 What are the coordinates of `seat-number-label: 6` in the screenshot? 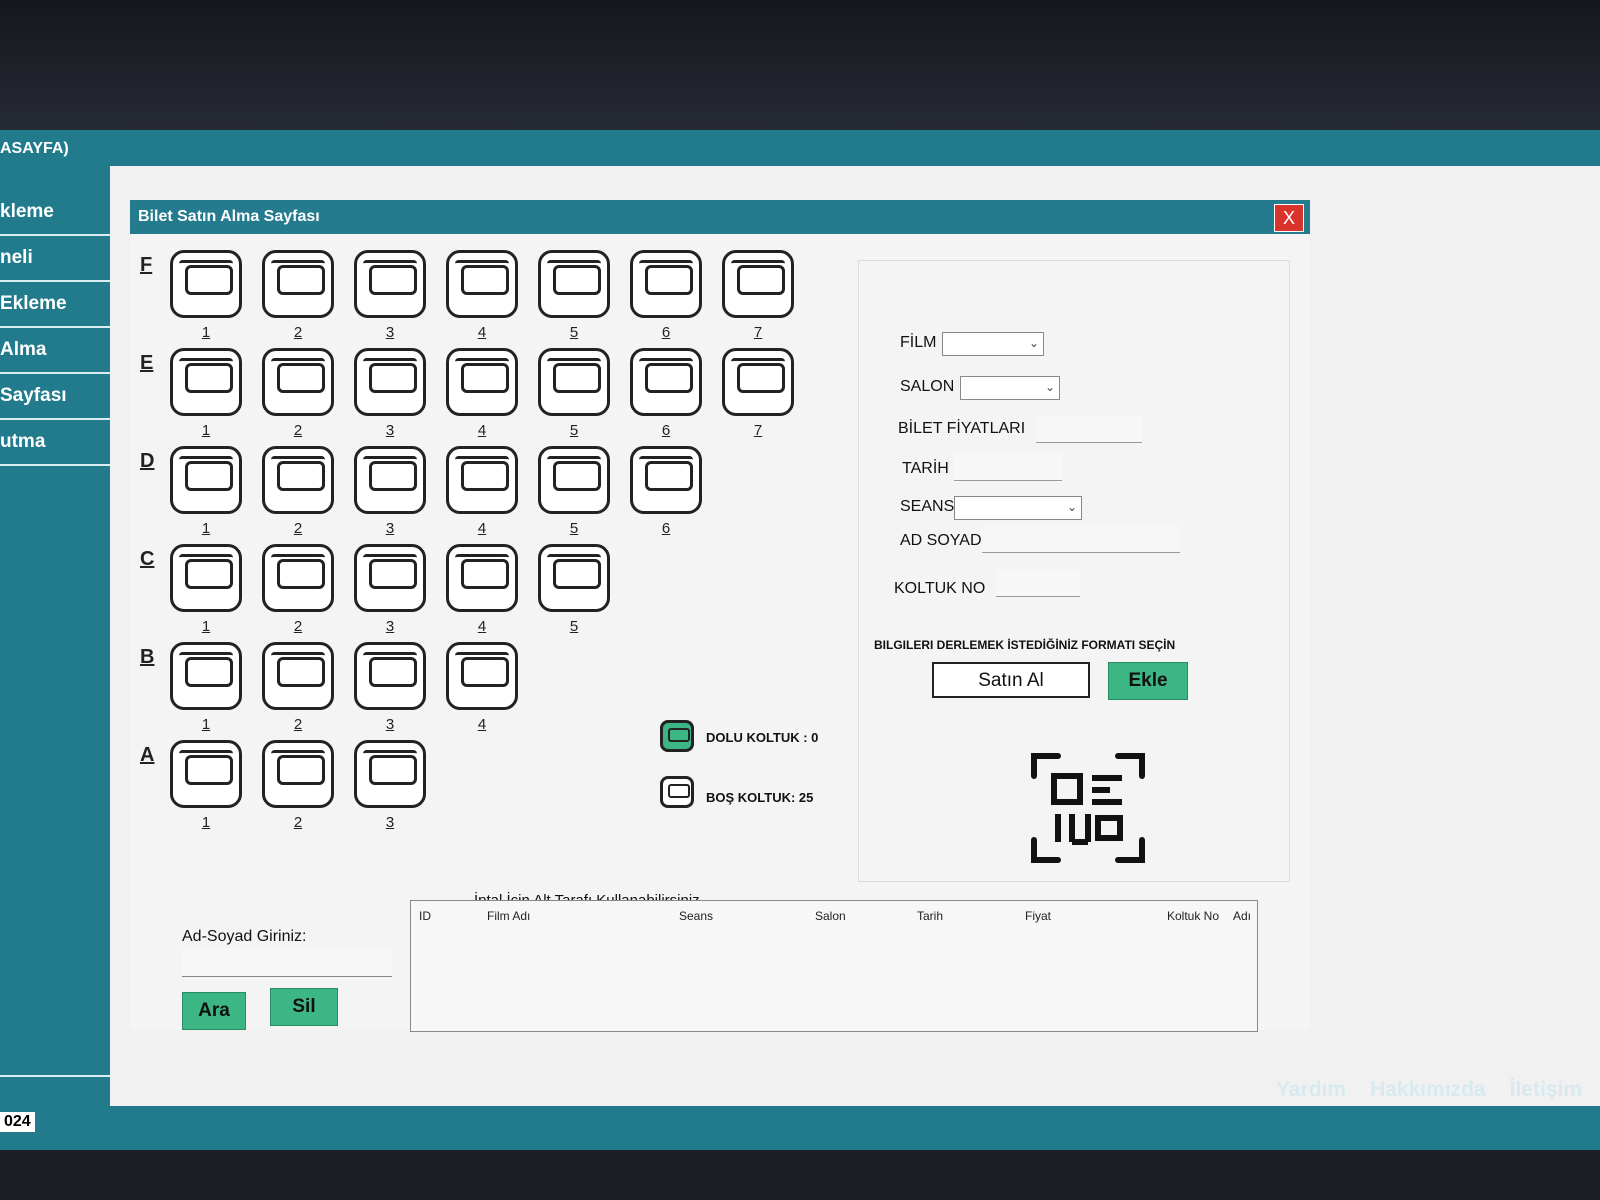 It's located at (666, 332).